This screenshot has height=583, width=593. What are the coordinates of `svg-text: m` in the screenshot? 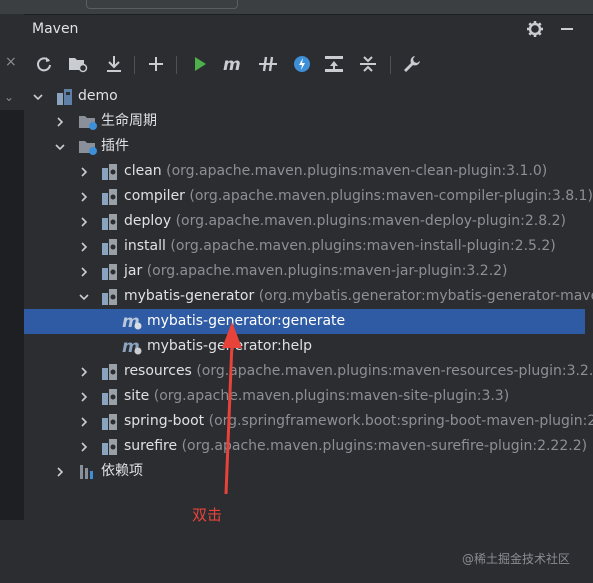 It's located at (232, 64).